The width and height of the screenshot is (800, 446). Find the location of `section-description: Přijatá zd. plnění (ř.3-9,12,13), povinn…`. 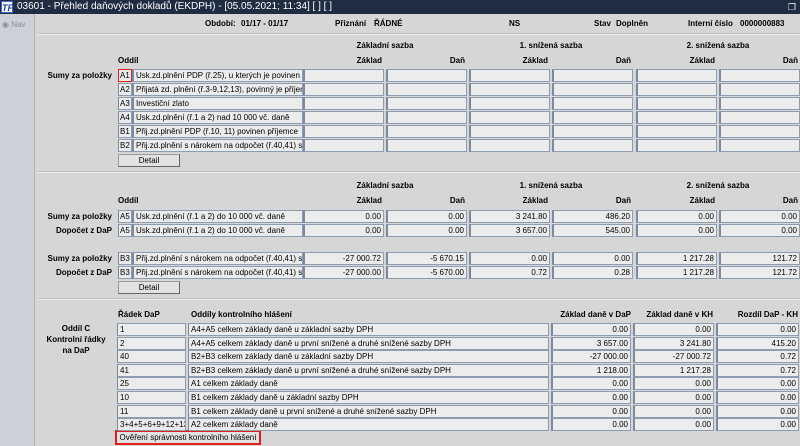

section-description: Přijatá zd. plnění (ř.3-9,12,13), povinn… is located at coordinates (217, 89).